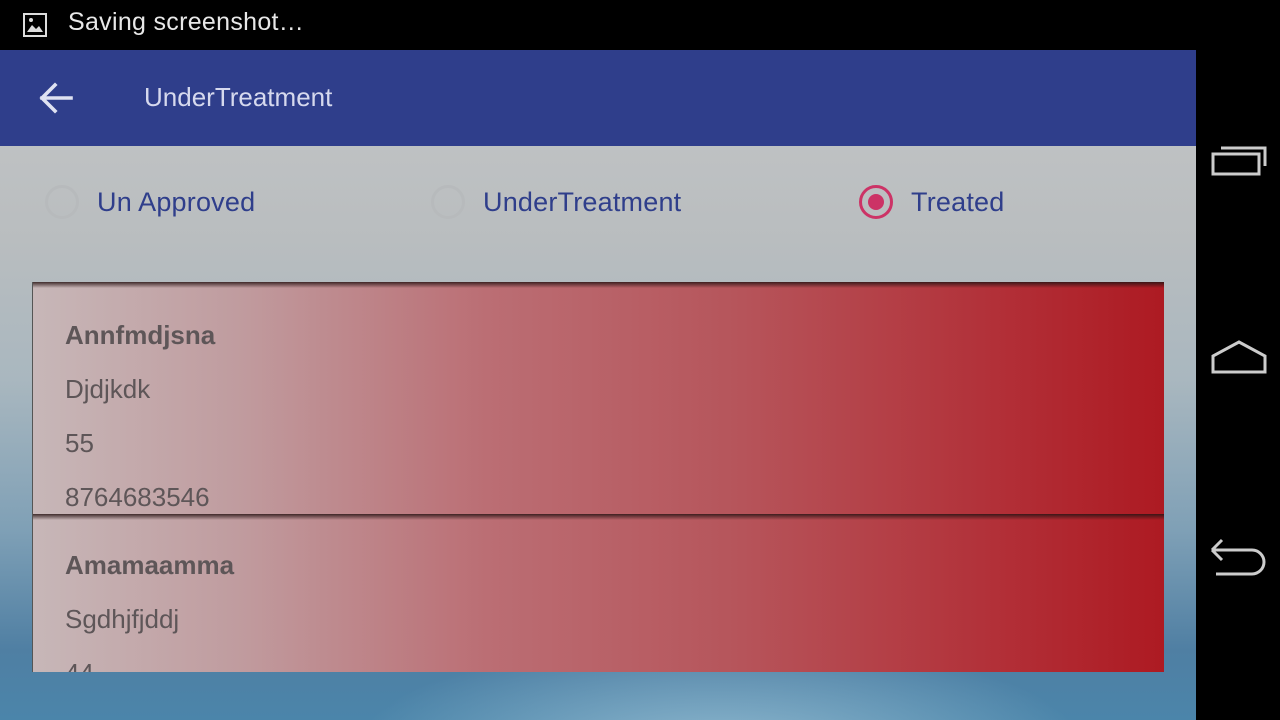  Describe the element at coordinates (1240, 558) in the screenshot. I see `back-icon` at that location.